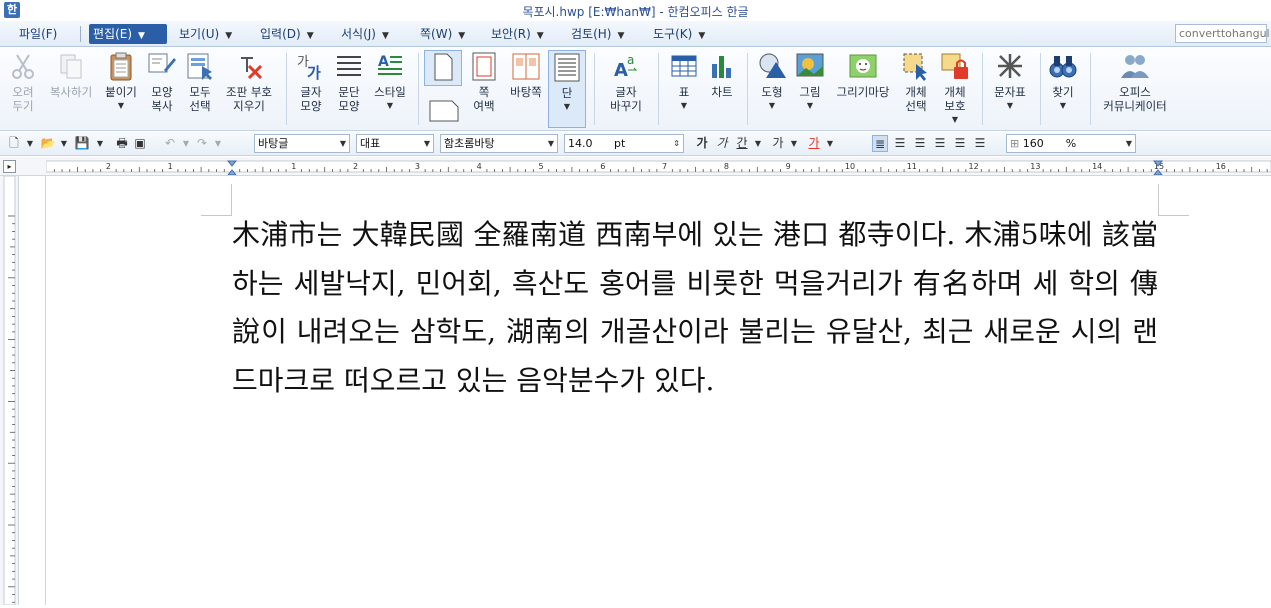  Describe the element at coordinates (626, 81) in the screenshot. I see `char-replace-button: Aa 글자 바꾸기` at that location.